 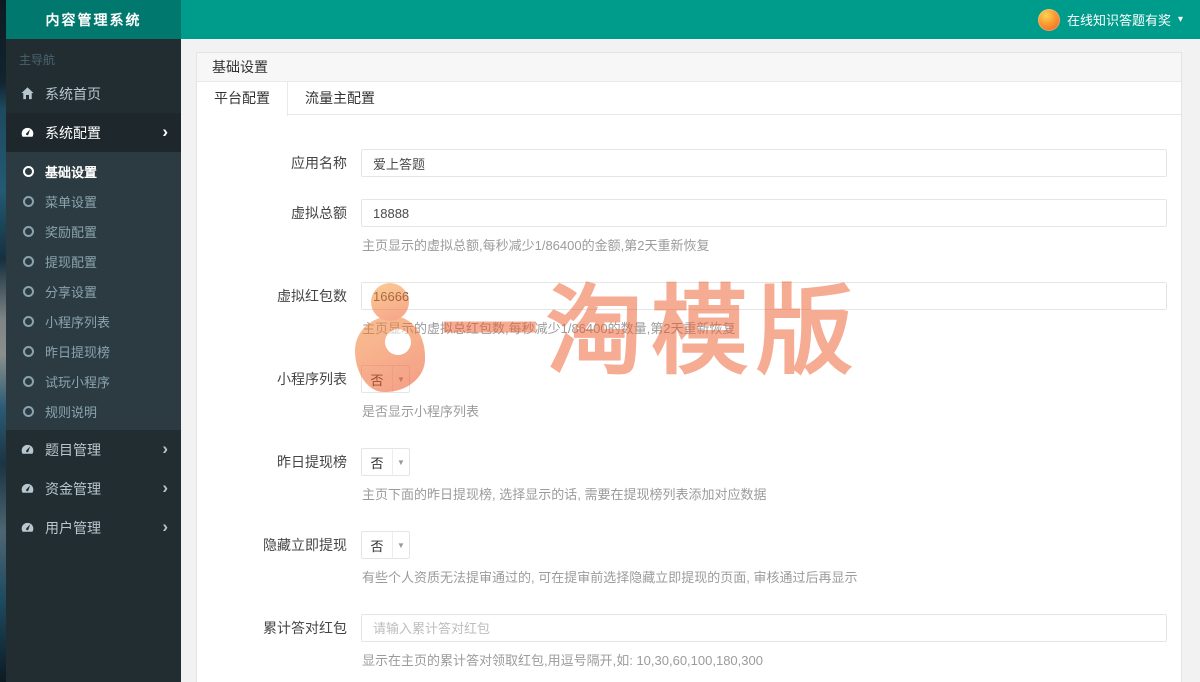 What do you see at coordinates (73, 449) in the screenshot?
I see `sidebar-item-label: 题目管理` at bounding box center [73, 449].